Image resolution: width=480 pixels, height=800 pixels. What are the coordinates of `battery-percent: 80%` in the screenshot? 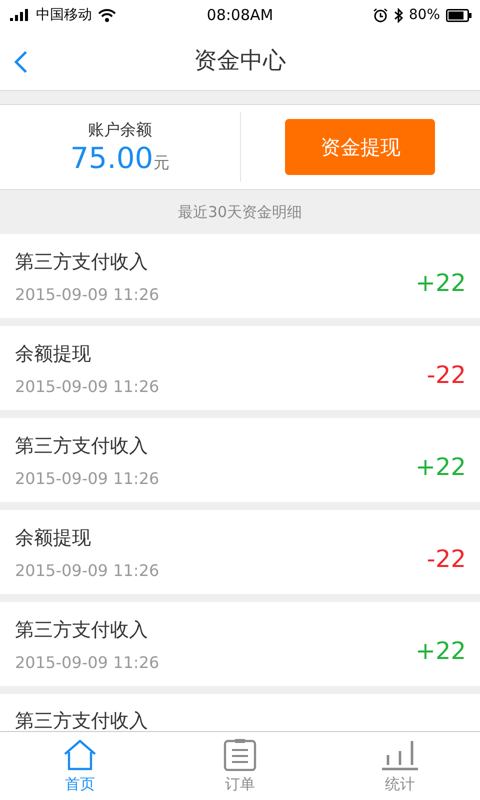 It's located at (424, 15).